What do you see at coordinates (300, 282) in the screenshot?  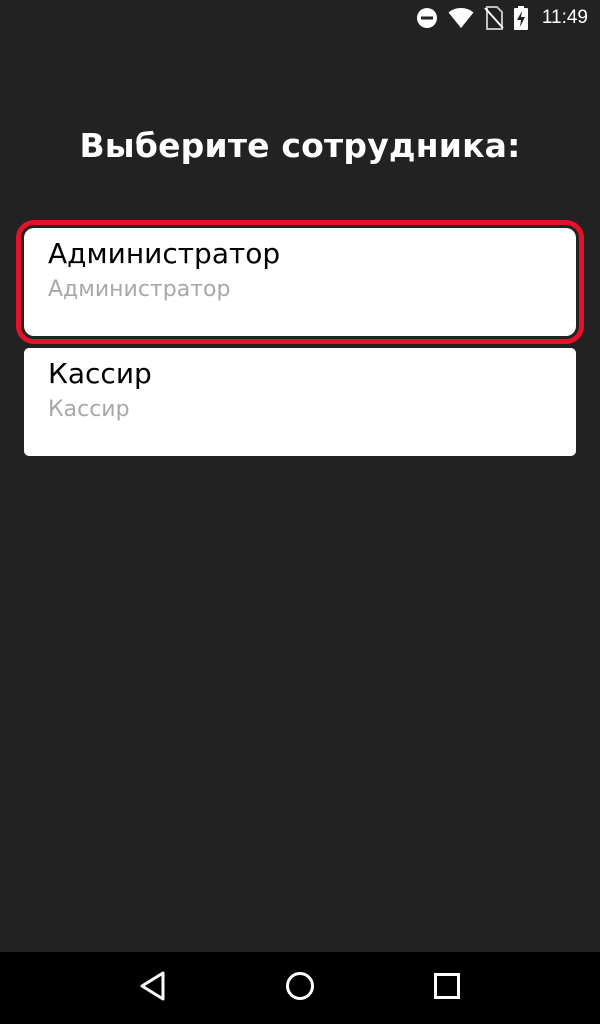 I see `employee-card-administrator: Администратор Администратор` at bounding box center [300, 282].